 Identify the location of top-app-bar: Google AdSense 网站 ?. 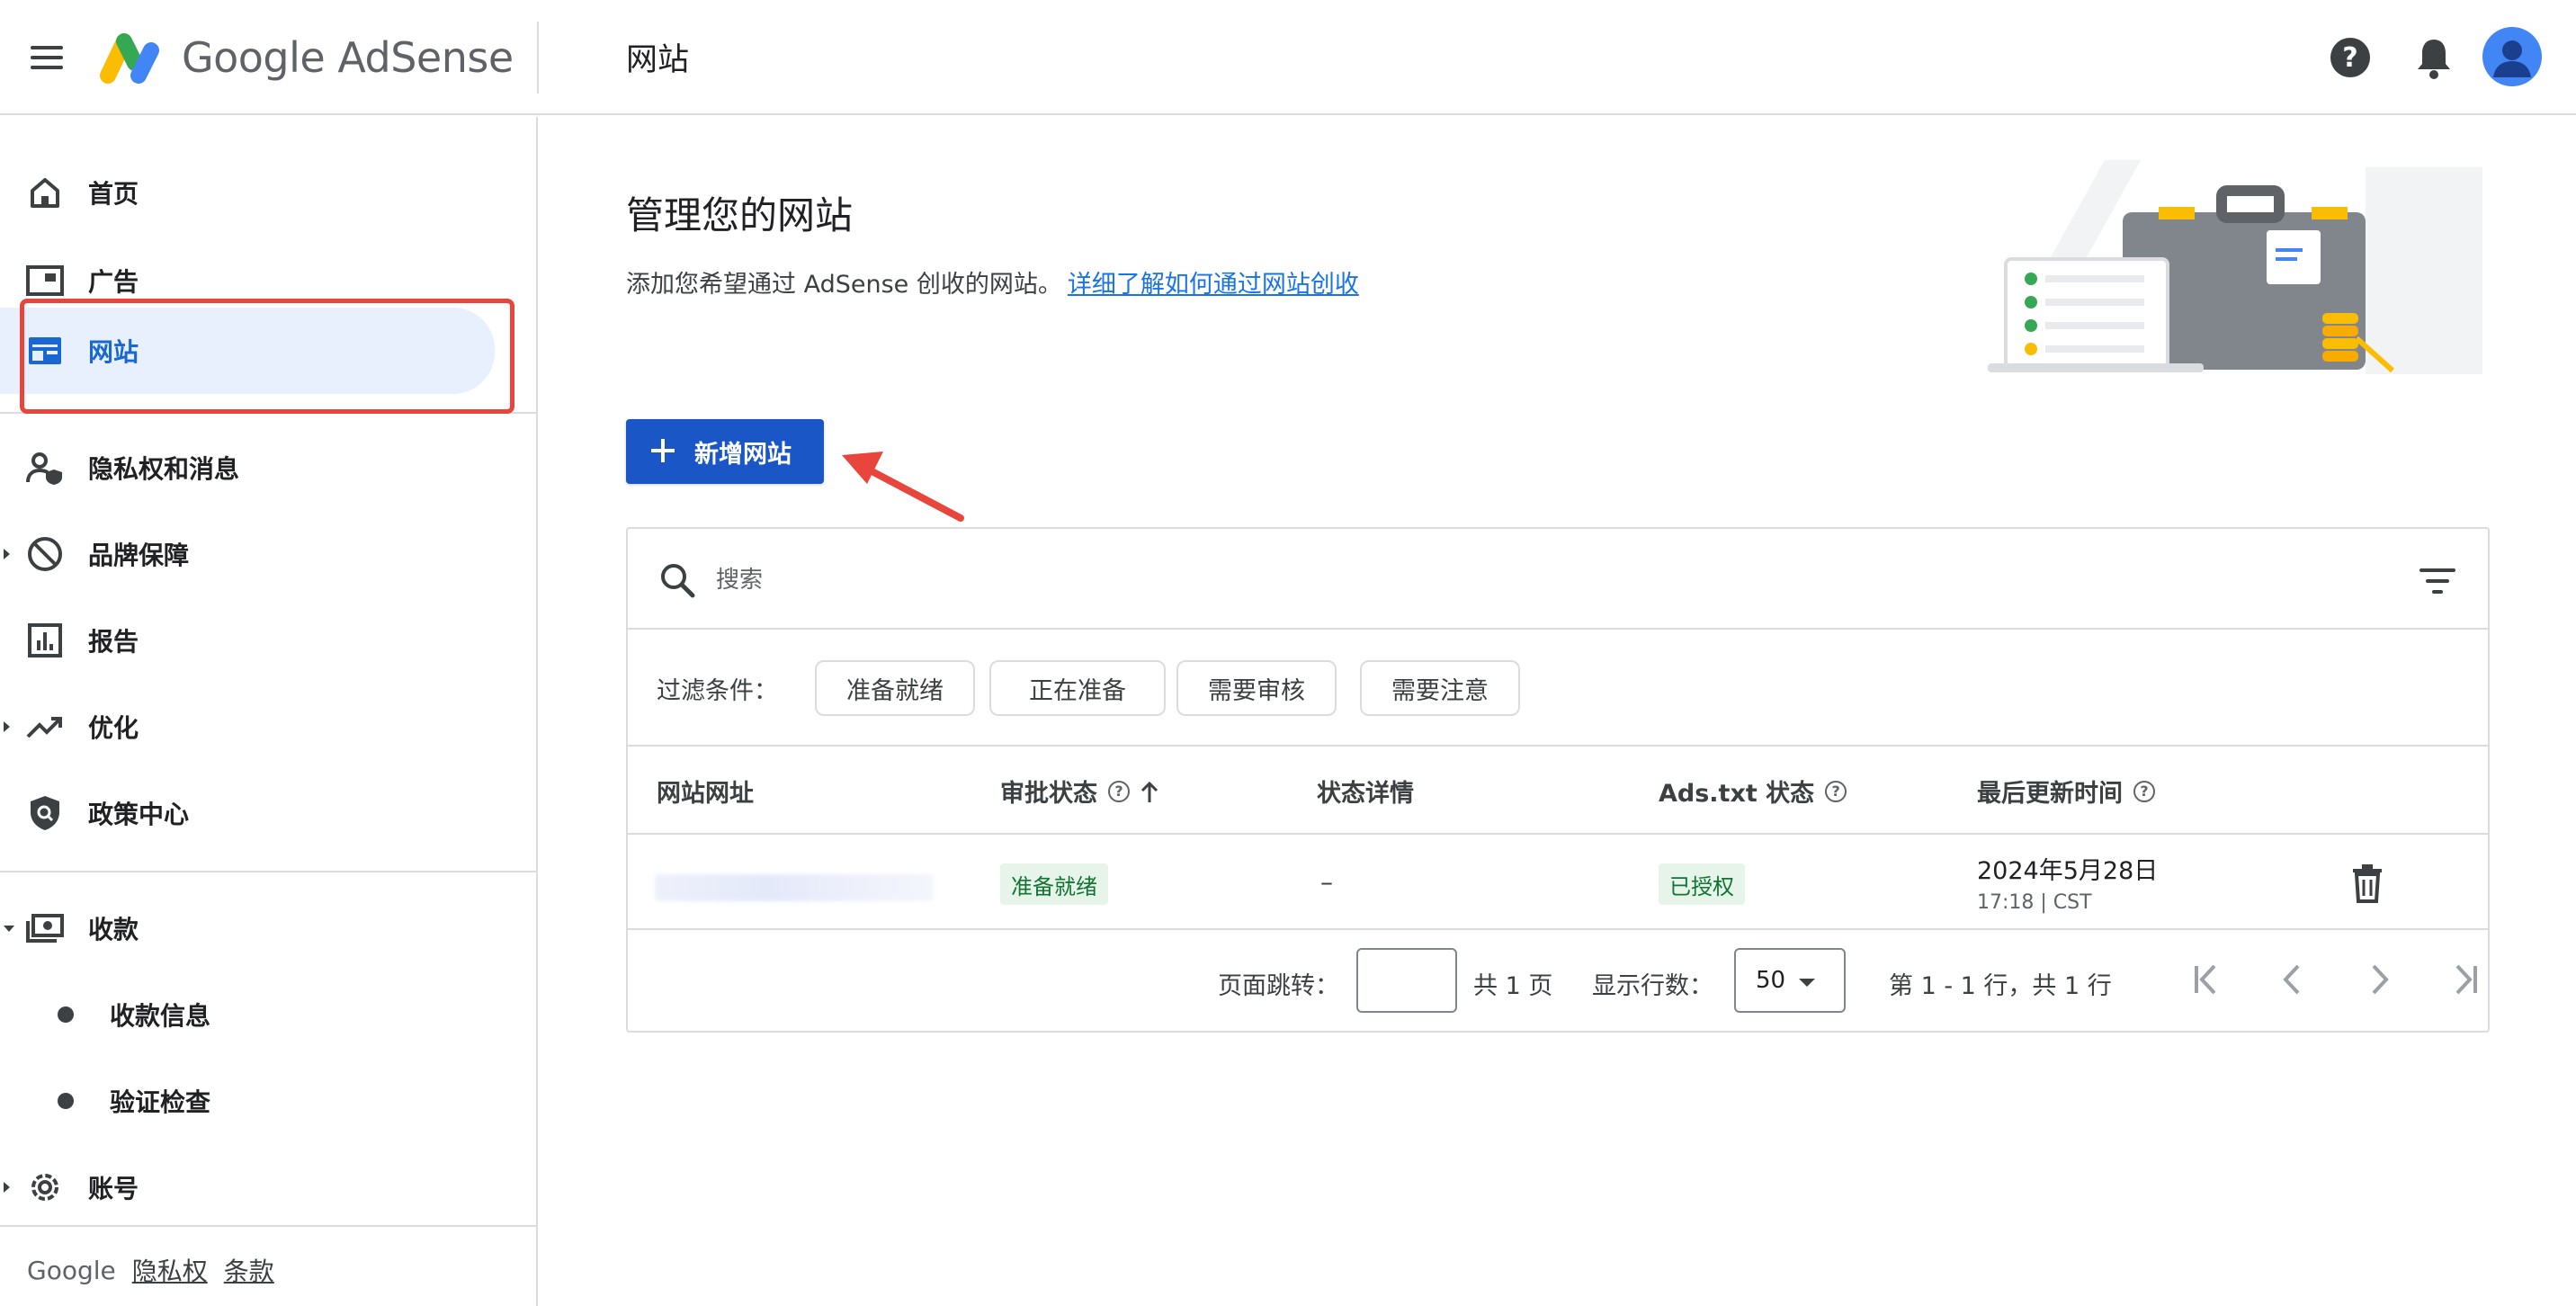
(1288, 58).